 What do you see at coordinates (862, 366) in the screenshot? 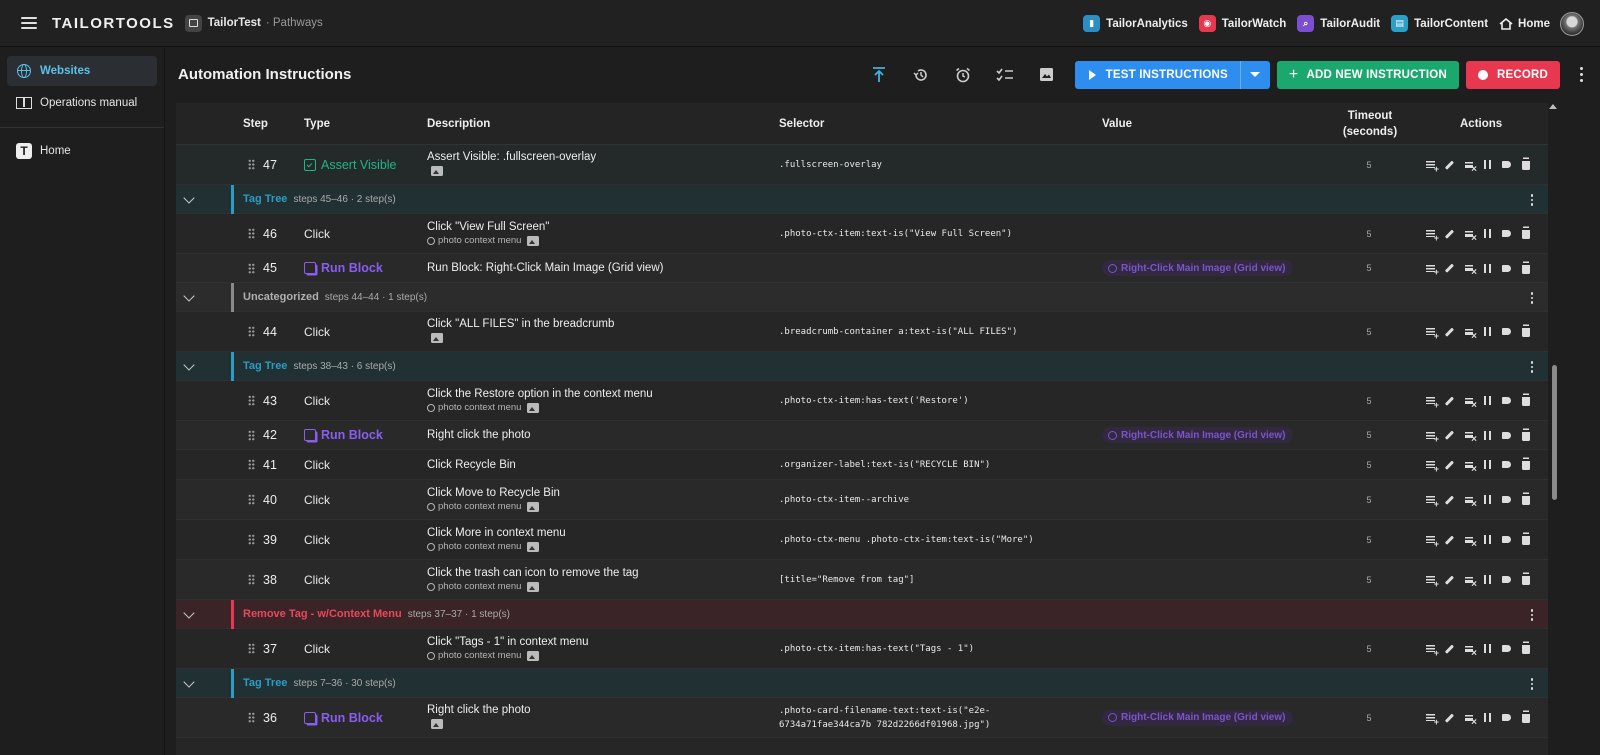
I see `group-header: Tag Tree steps 38–43 · 6 step(s)` at bounding box center [862, 366].